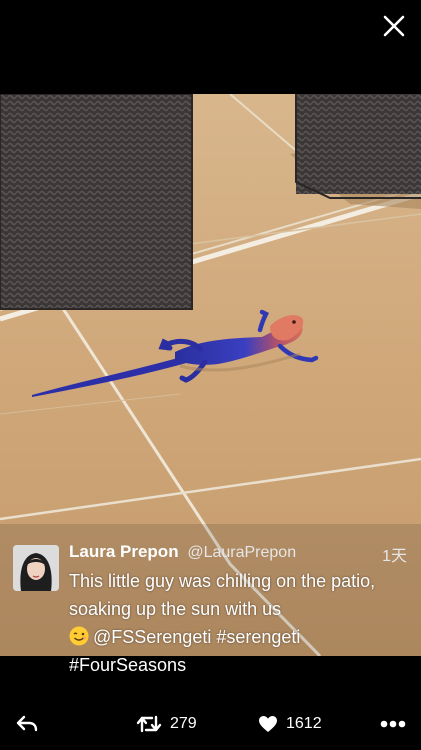 The height and width of the screenshot is (750, 421). I want to click on close-icon, so click(394, 26).